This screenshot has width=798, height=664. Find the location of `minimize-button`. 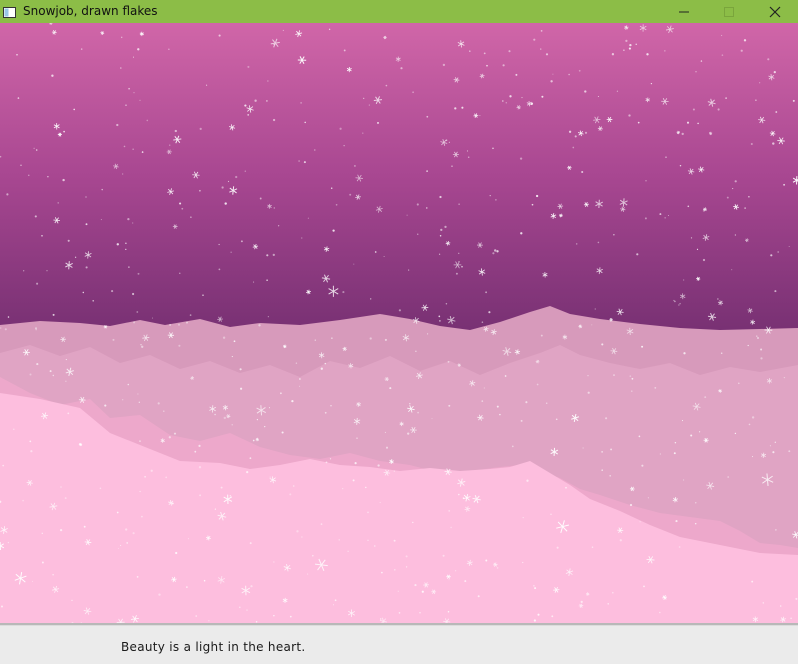

minimize-button is located at coordinates (684, 11).